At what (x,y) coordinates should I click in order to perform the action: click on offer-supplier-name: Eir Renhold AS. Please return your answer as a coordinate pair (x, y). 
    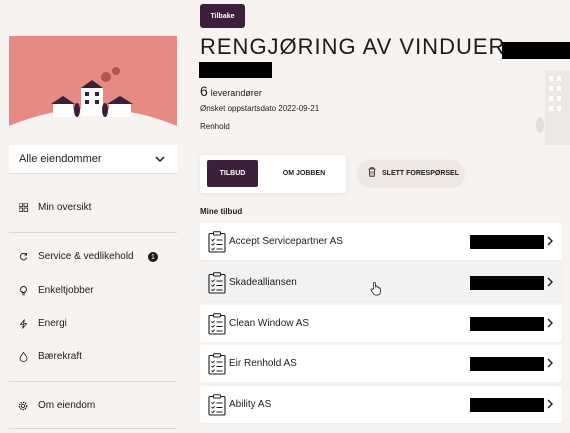
    Looking at the image, I should click on (263, 363).